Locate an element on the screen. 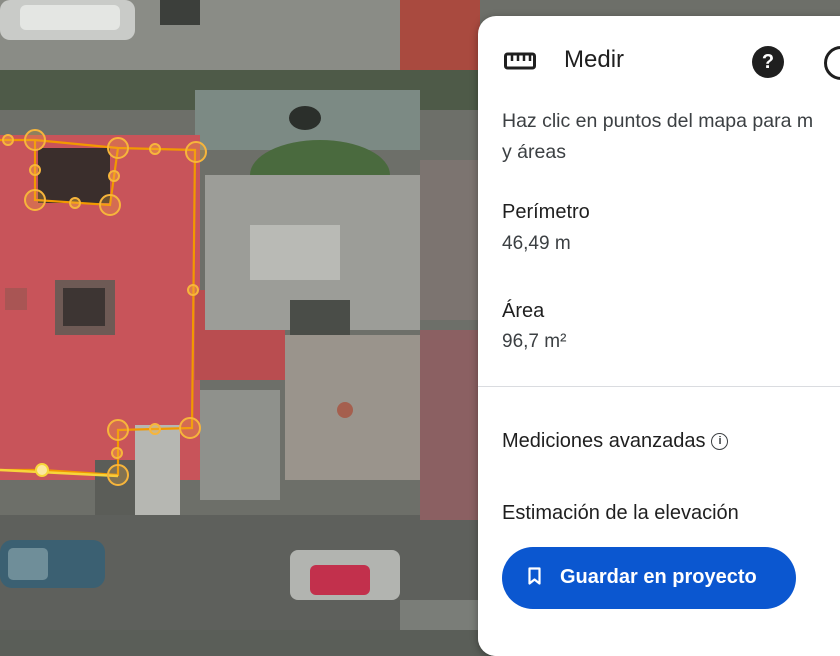 This screenshot has height=656, width=840. panel-footer: Guardar en proyecto is located at coordinates (659, 595).